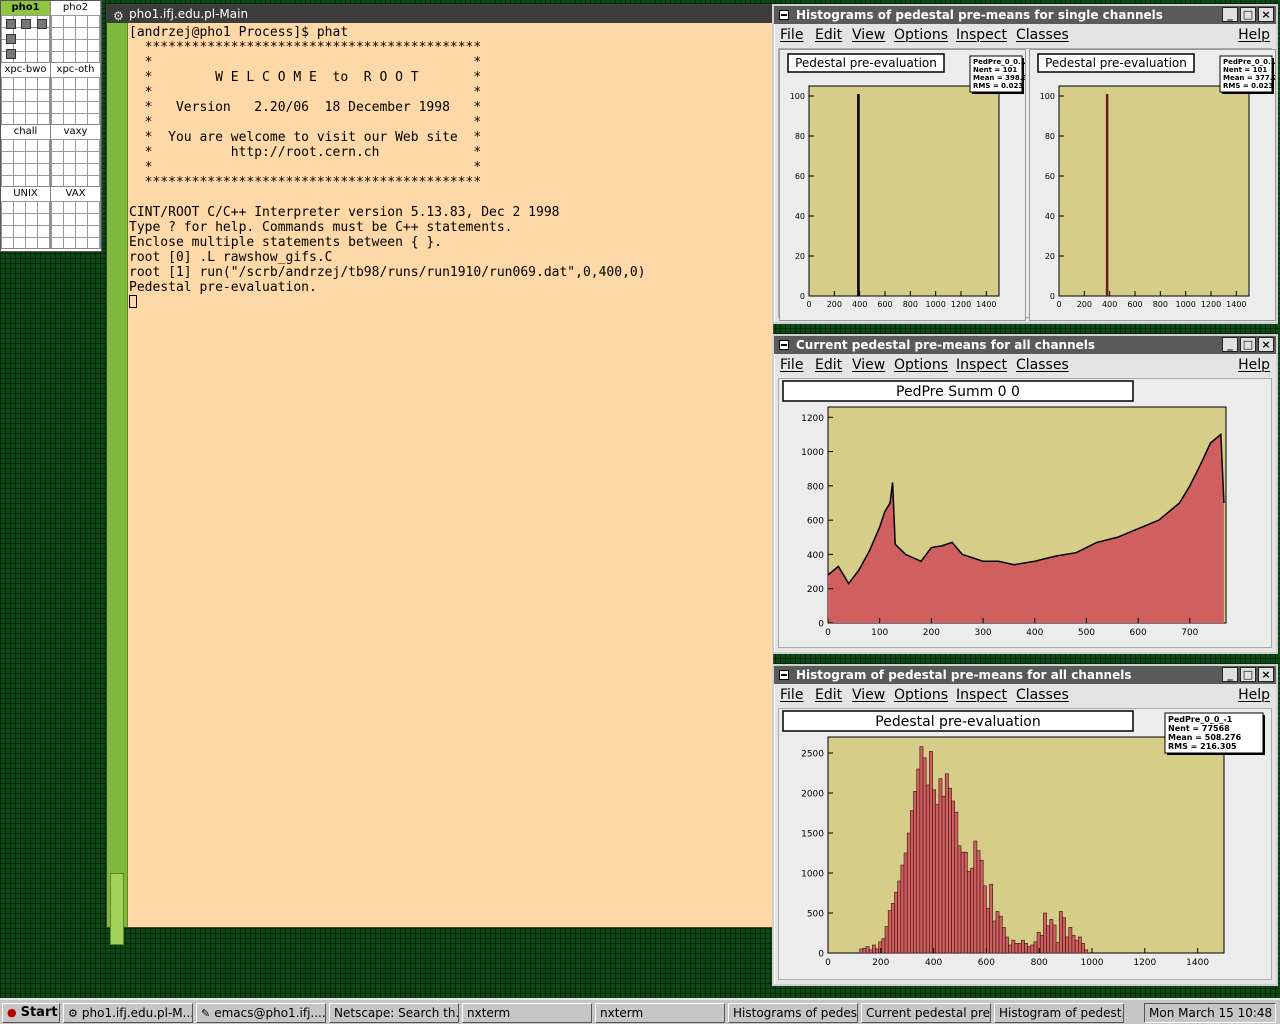 The height and width of the screenshot is (1024, 1280). What do you see at coordinates (31, 1013) in the screenshot?
I see `start-button: ● Start` at bounding box center [31, 1013].